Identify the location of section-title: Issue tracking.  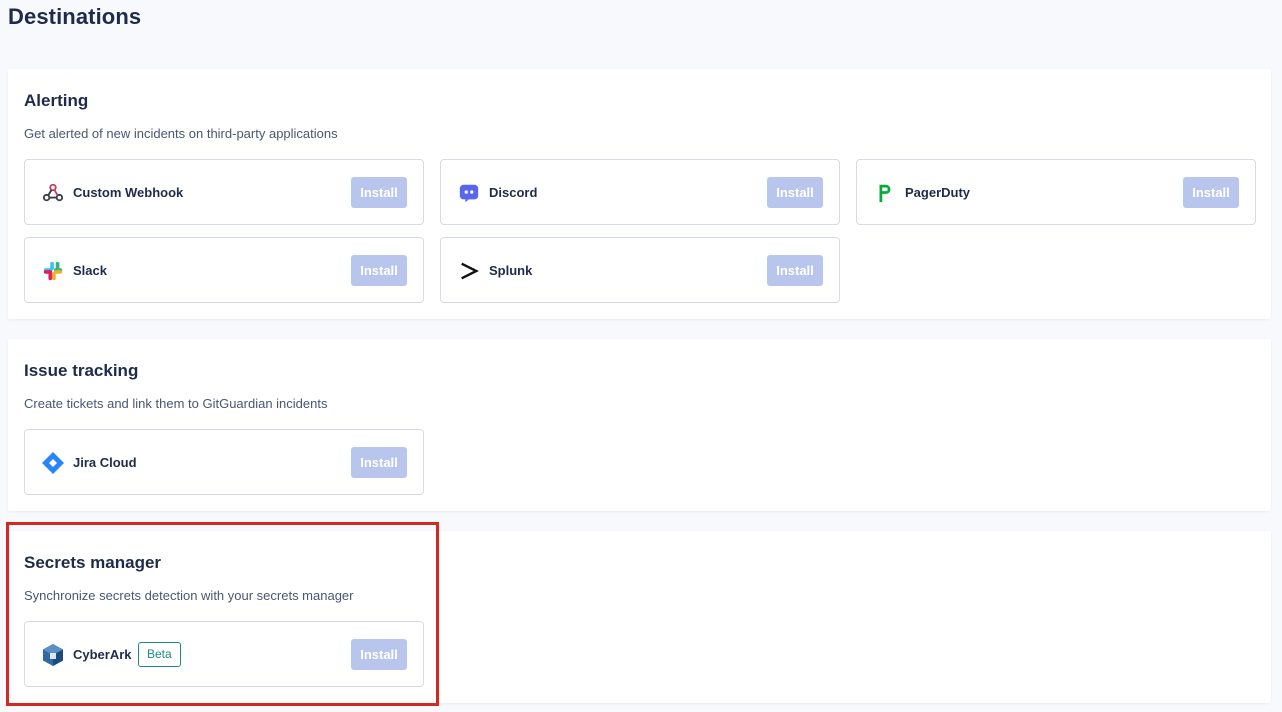
(81, 370).